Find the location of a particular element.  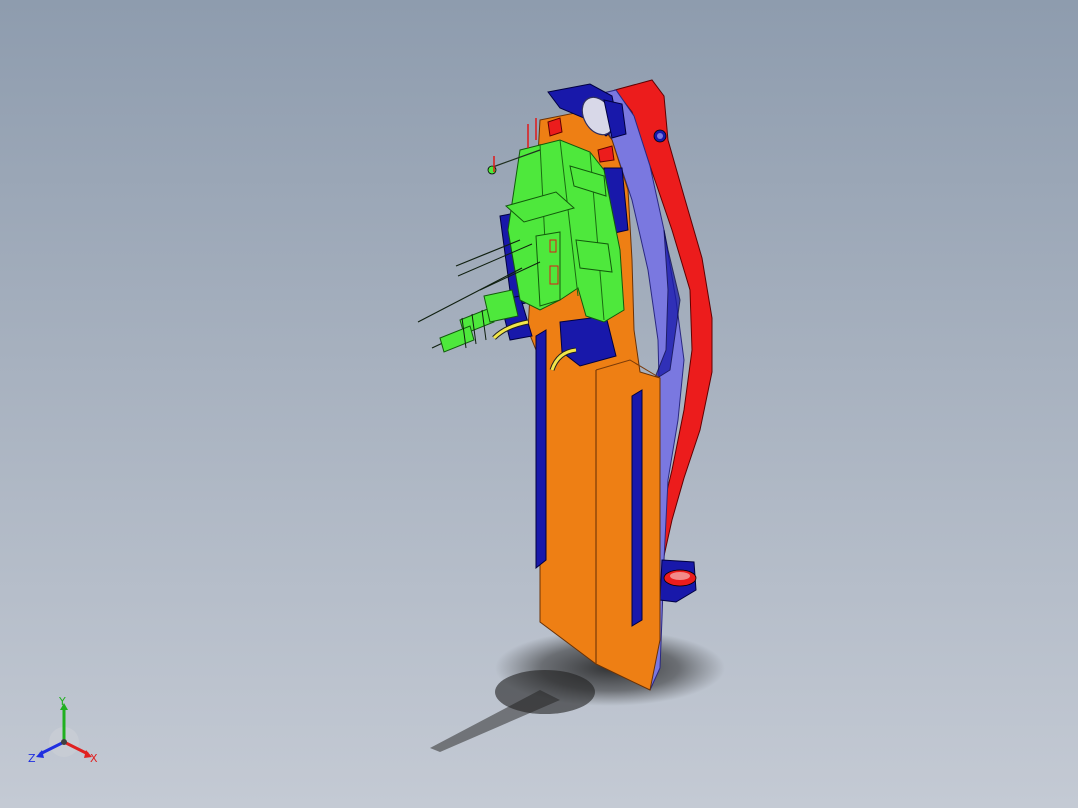

base-fitting is located at coordinates (680, 578).